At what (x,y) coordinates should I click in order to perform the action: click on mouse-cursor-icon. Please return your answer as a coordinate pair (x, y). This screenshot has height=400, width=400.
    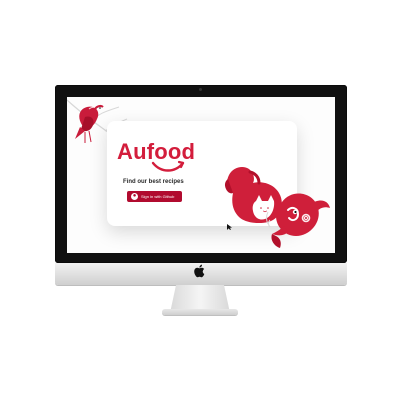
    Looking at the image, I should click on (229, 227).